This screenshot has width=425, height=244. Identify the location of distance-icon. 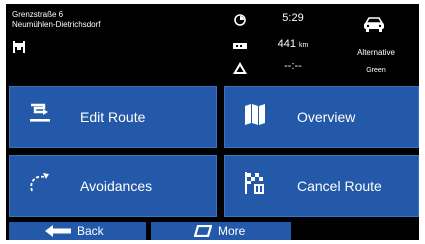
(240, 45).